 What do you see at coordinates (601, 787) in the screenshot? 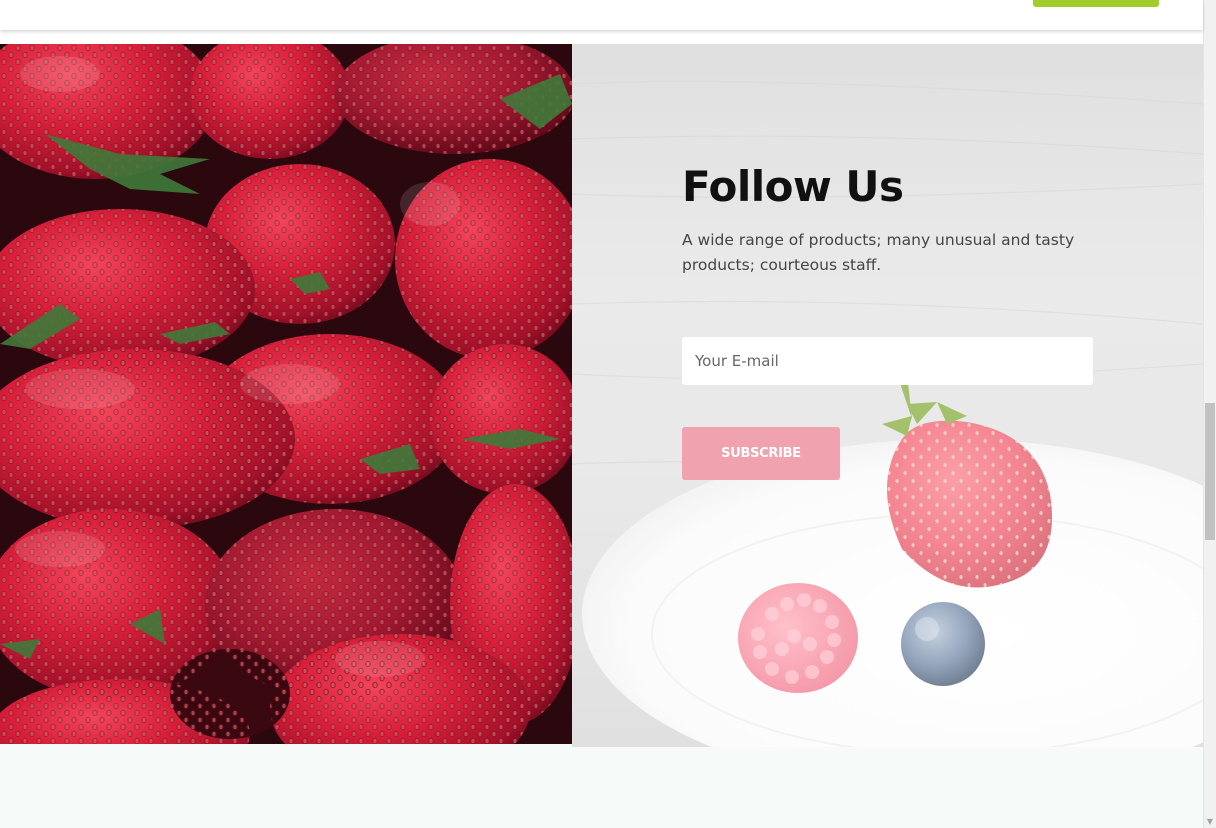
I see `next-section` at bounding box center [601, 787].